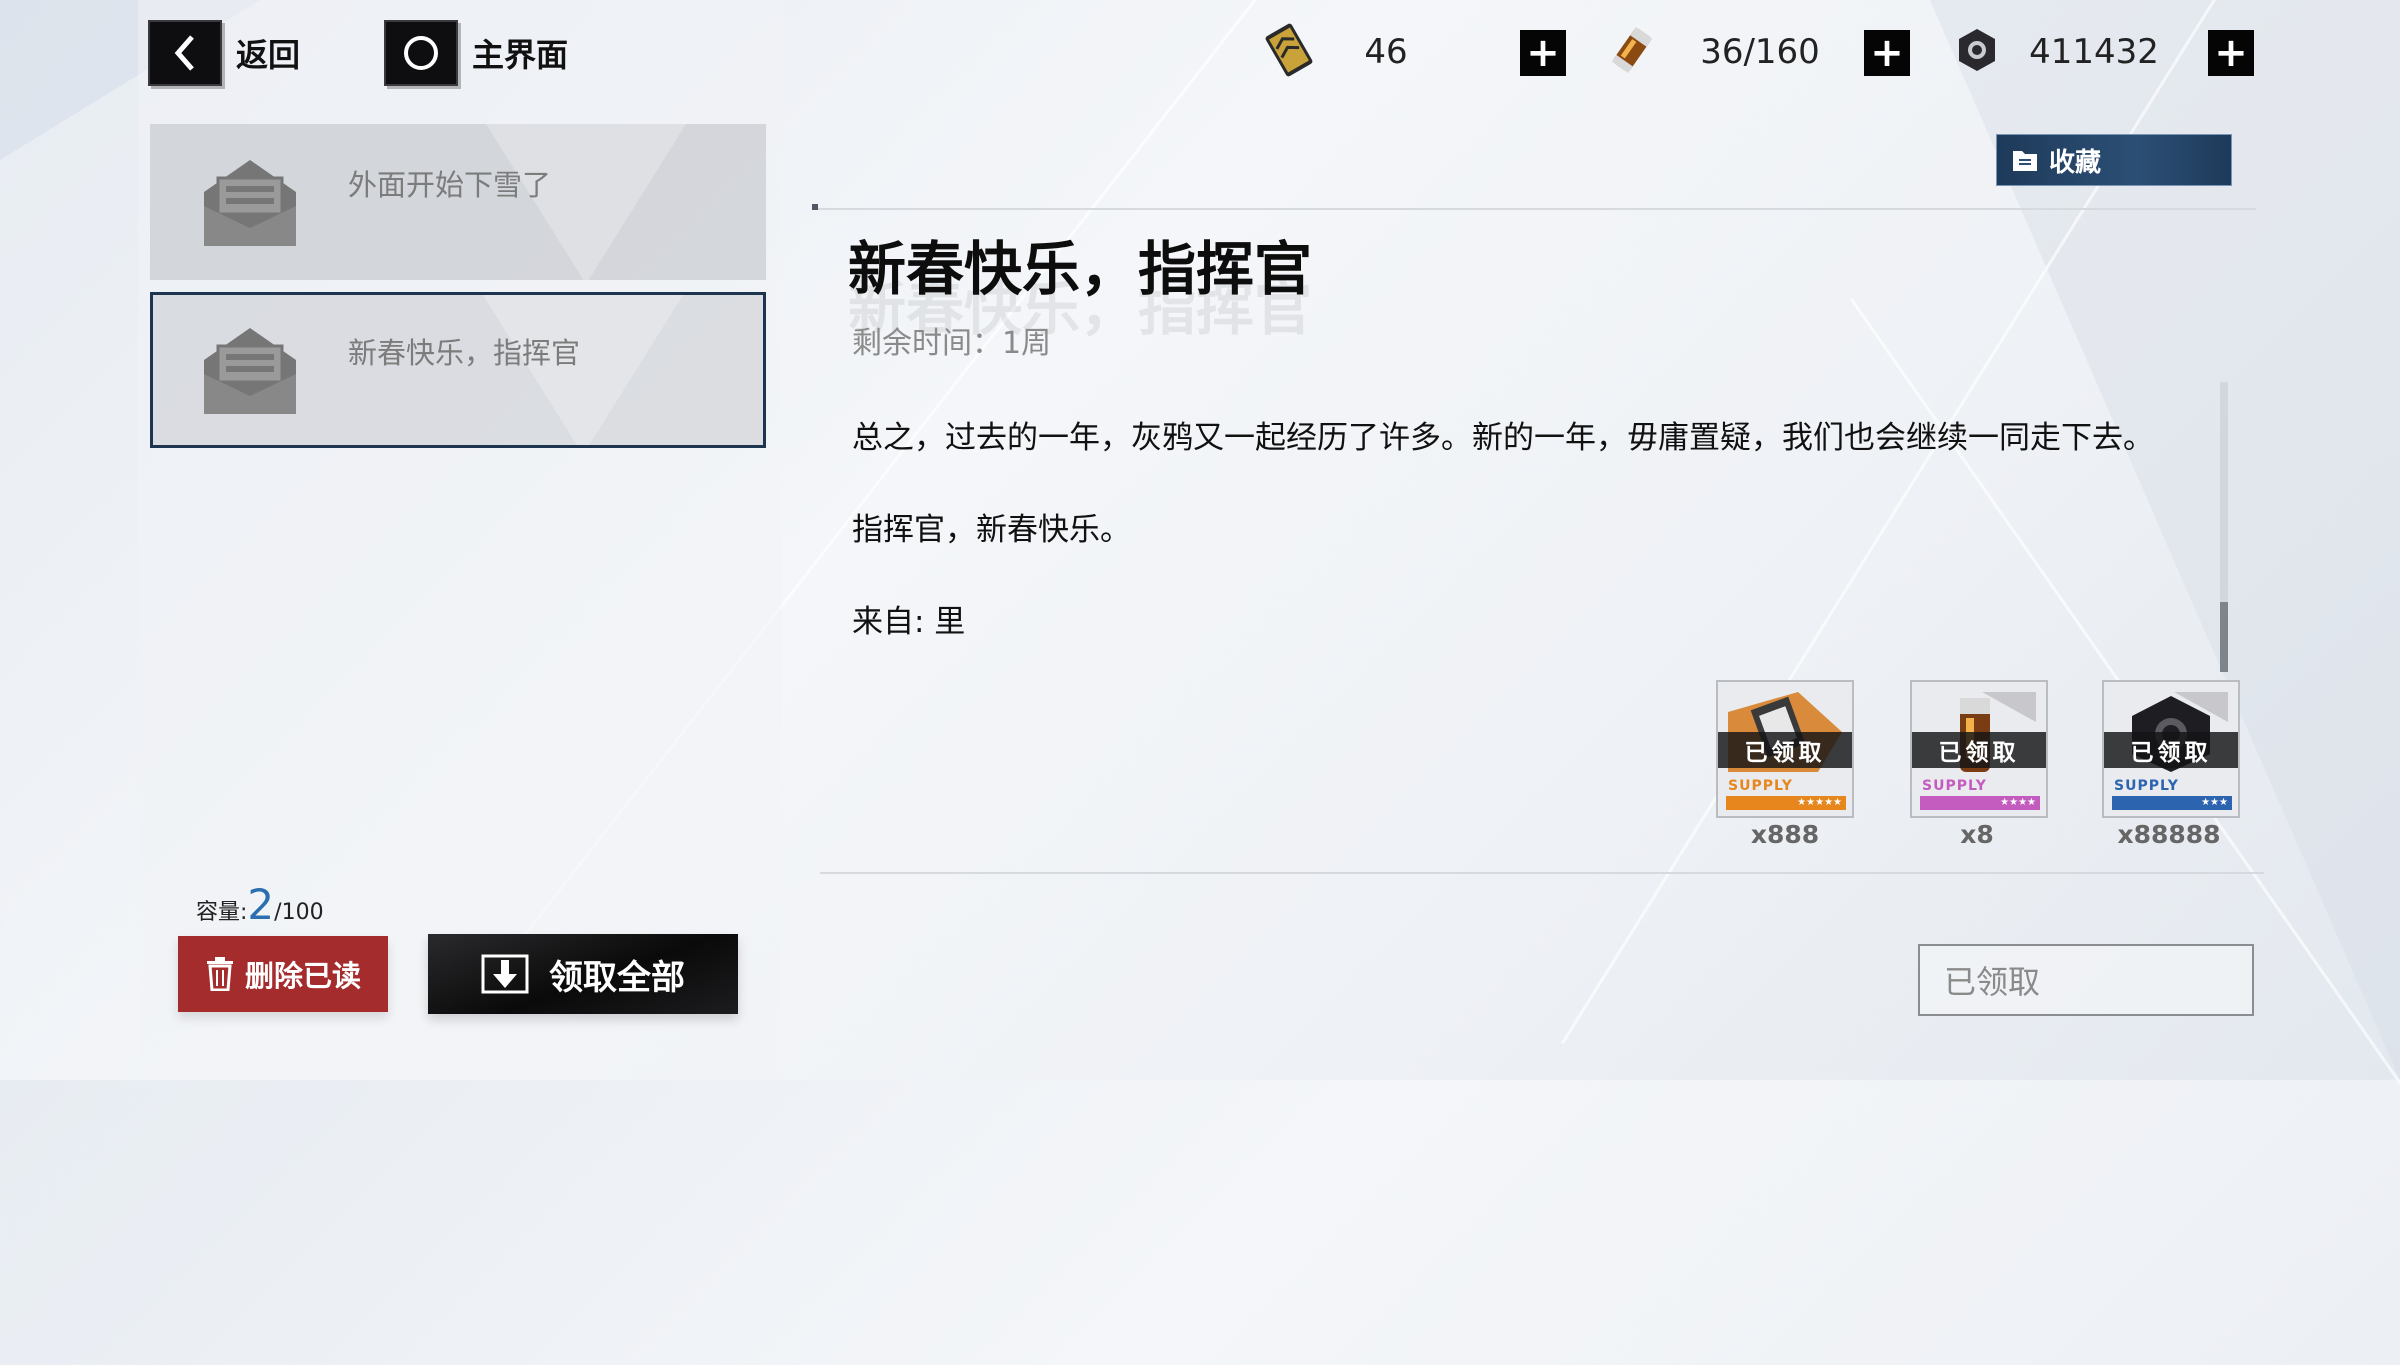 This screenshot has width=2400, height=1365. I want to click on remaining-time: 剩余时间：1周, so click(952, 343).